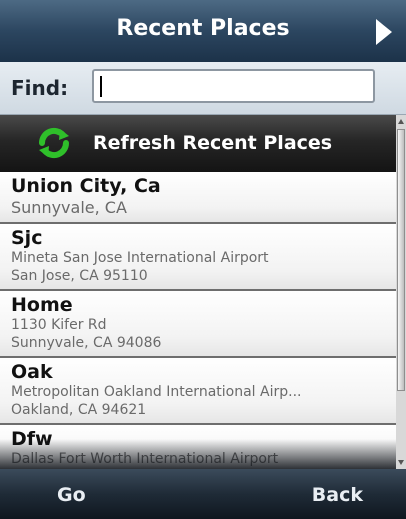 The height and width of the screenshot is (519, 406). Describe the element at coordinates (384, 32) in the screenshot. I see `arrow-right-icon` at that location.